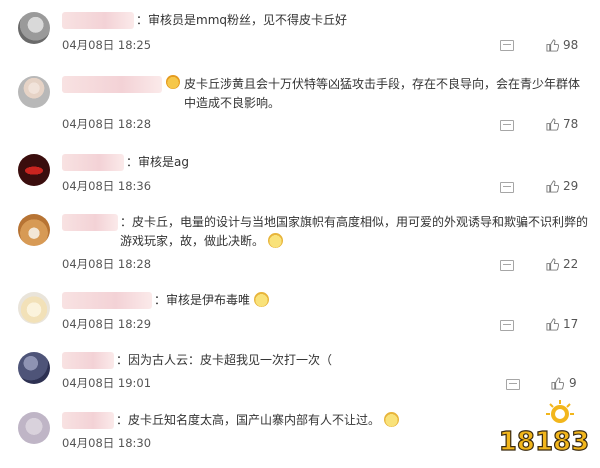 Image resolution: width=600 pixels, height=468 pixels. What do you see at coordinates (571, 124) in the screenshot?
I see `like-count: 78` at bounding box center [571, 124].